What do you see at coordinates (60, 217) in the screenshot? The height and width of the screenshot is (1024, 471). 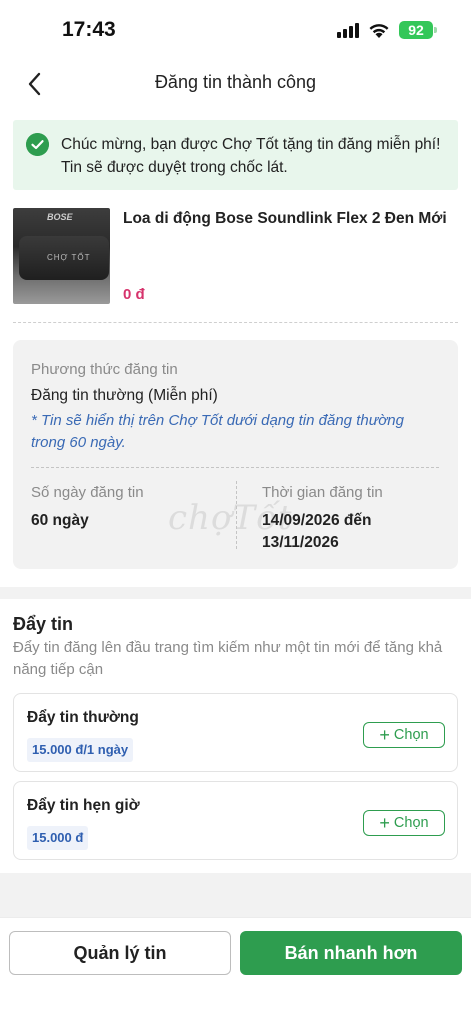 I see `thumbnail-brand-text: BOSE` at bounding box center [60, 217].